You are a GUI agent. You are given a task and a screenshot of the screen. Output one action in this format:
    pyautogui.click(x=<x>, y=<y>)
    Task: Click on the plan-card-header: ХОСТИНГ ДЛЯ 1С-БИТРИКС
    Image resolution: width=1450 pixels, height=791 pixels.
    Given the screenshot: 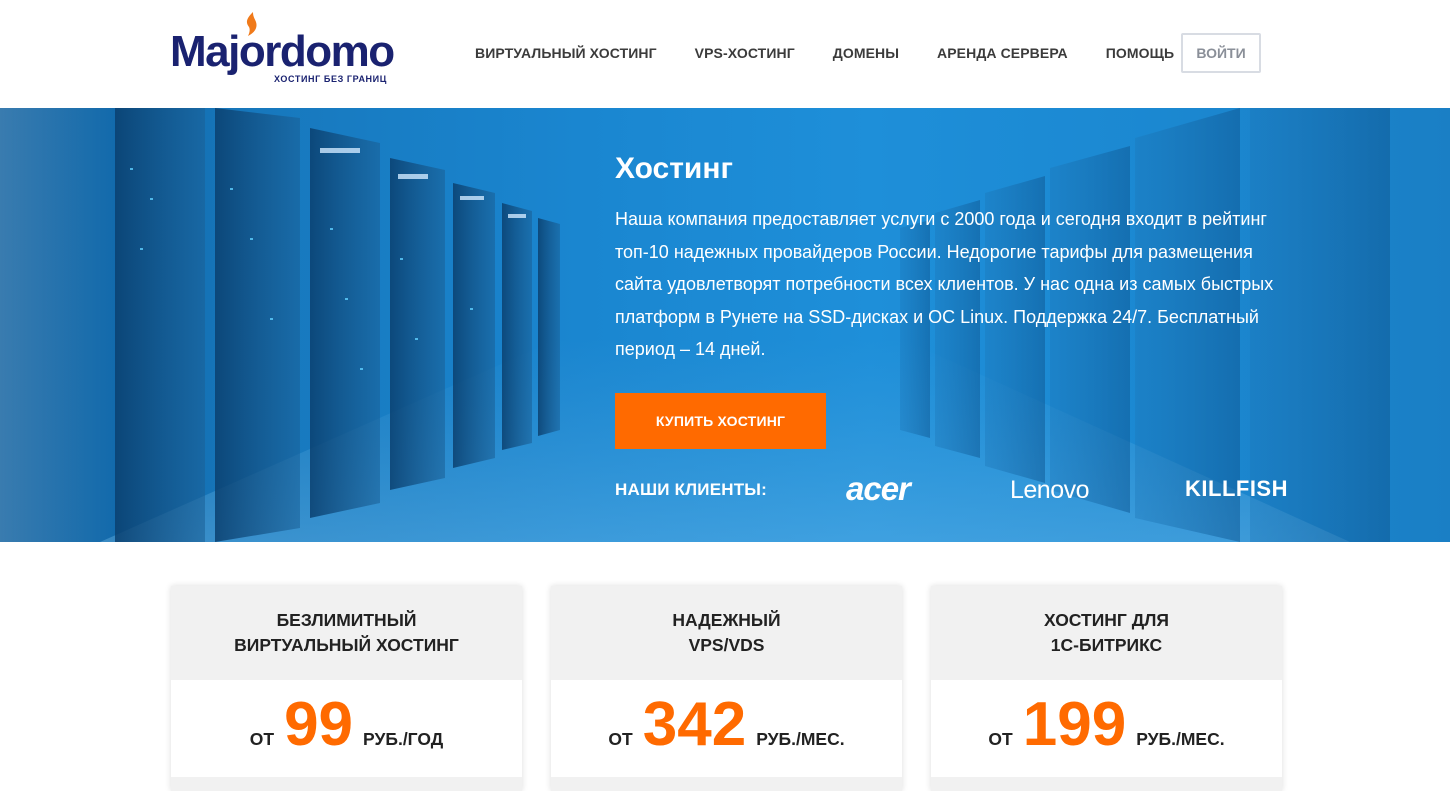 What is the action you would take?
    pyautogui.click(x=1106, y=633)
    